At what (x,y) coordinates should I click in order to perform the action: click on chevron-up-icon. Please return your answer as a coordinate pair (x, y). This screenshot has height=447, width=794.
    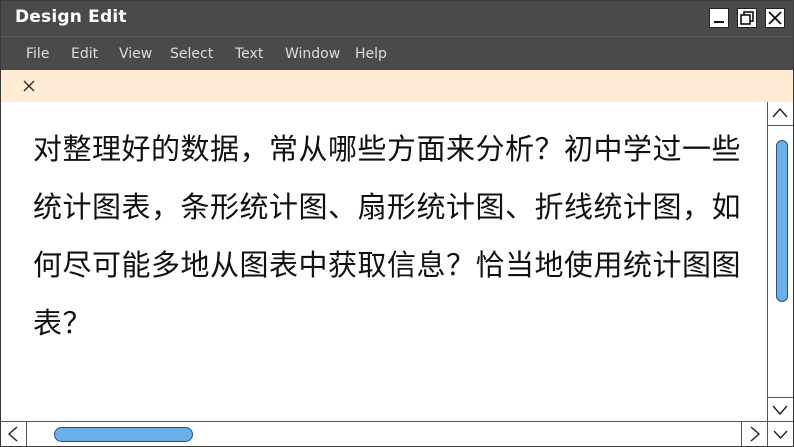
    Looking at the image, I should click on (780, 112).